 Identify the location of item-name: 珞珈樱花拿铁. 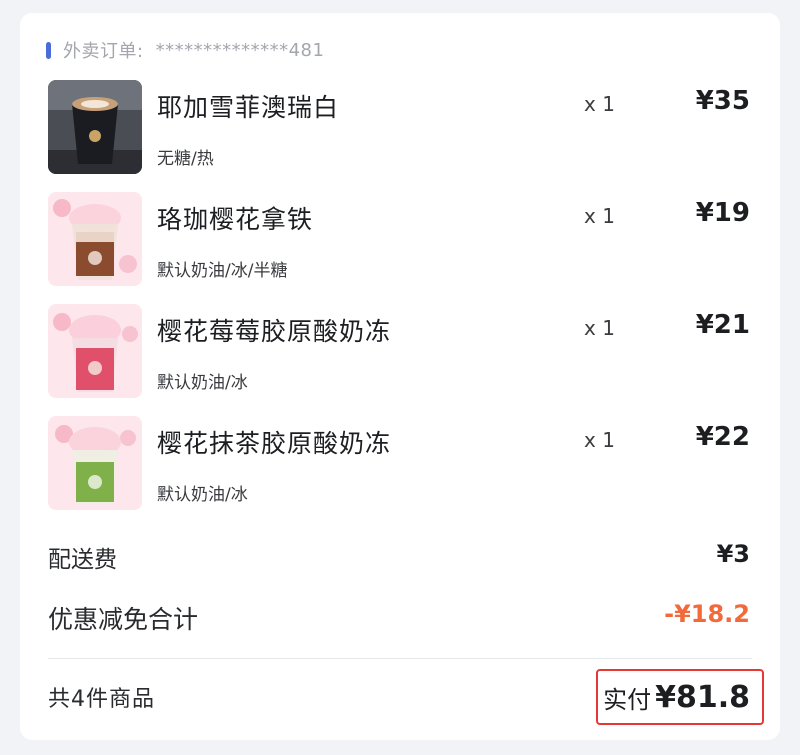
(235, 219).